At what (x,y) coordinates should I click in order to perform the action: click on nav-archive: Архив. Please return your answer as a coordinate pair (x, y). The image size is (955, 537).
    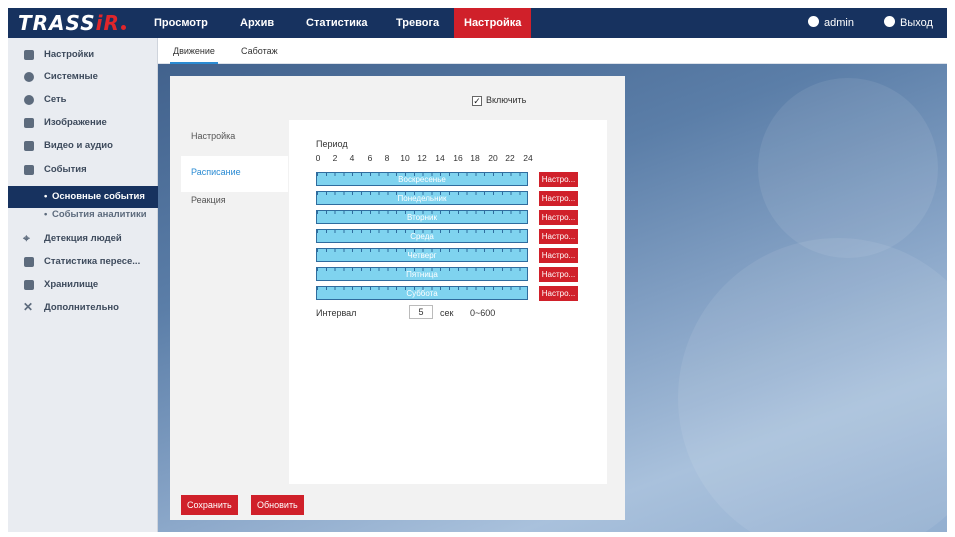
    Looking at the image, I should click on (257, 23).